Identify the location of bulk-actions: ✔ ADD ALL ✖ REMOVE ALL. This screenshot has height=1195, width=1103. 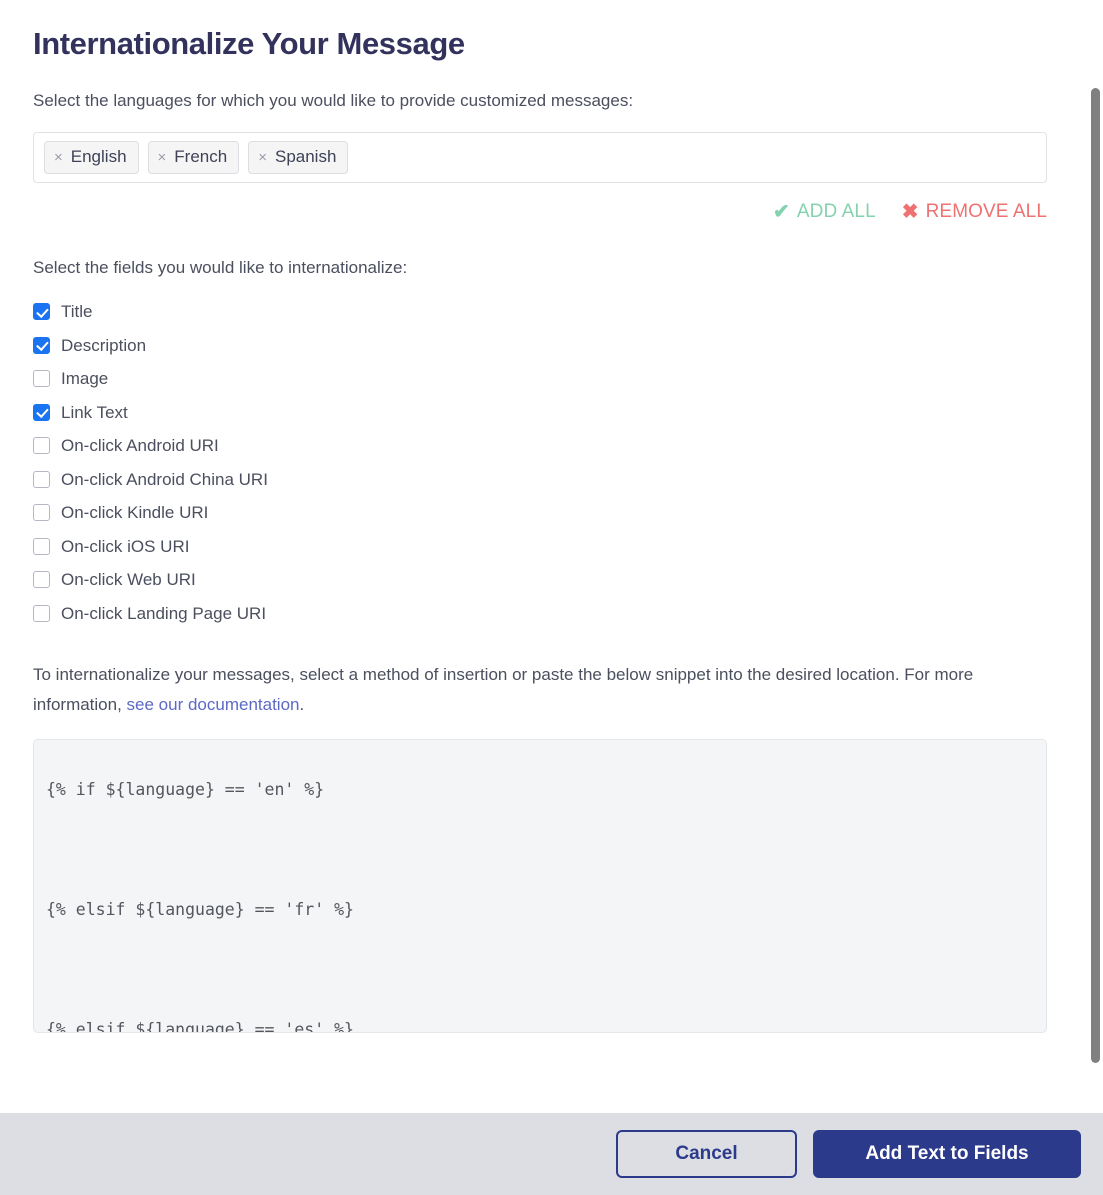
(540, 212).